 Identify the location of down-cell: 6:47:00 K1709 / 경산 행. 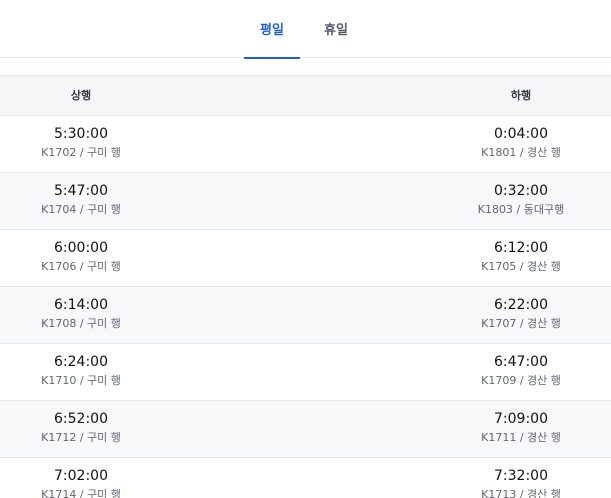
(521, 366).